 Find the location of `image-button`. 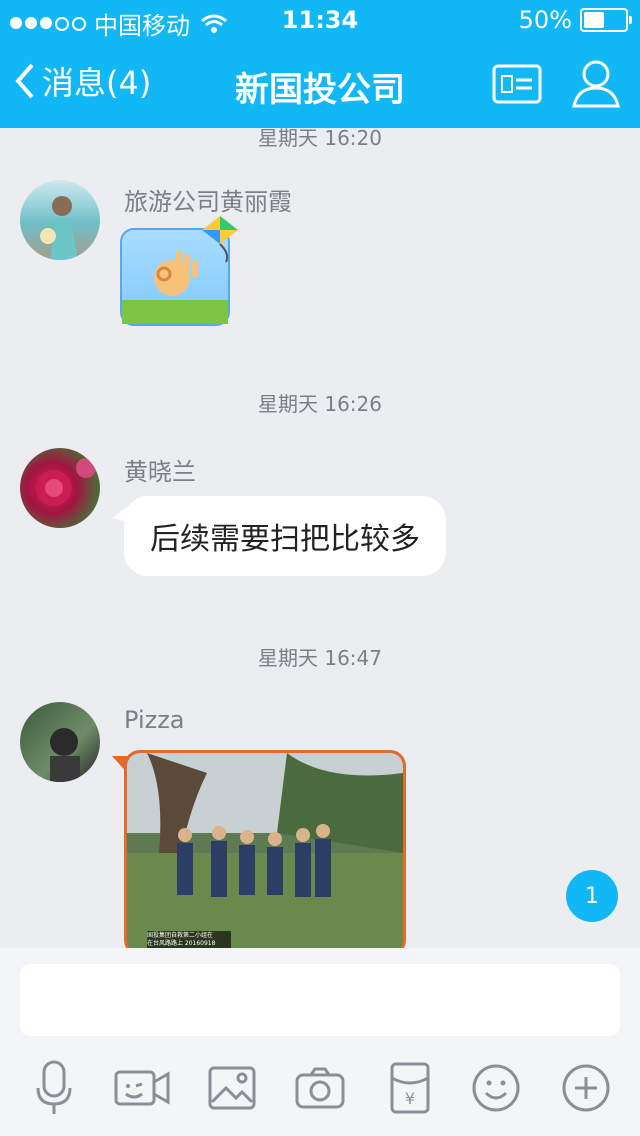

image-button is located at coordinates (232, 1088).